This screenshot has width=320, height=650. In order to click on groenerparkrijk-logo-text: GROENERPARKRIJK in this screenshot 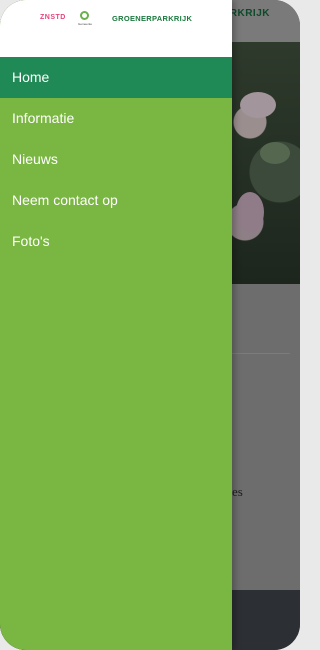, I will do `click(152, 18)`.